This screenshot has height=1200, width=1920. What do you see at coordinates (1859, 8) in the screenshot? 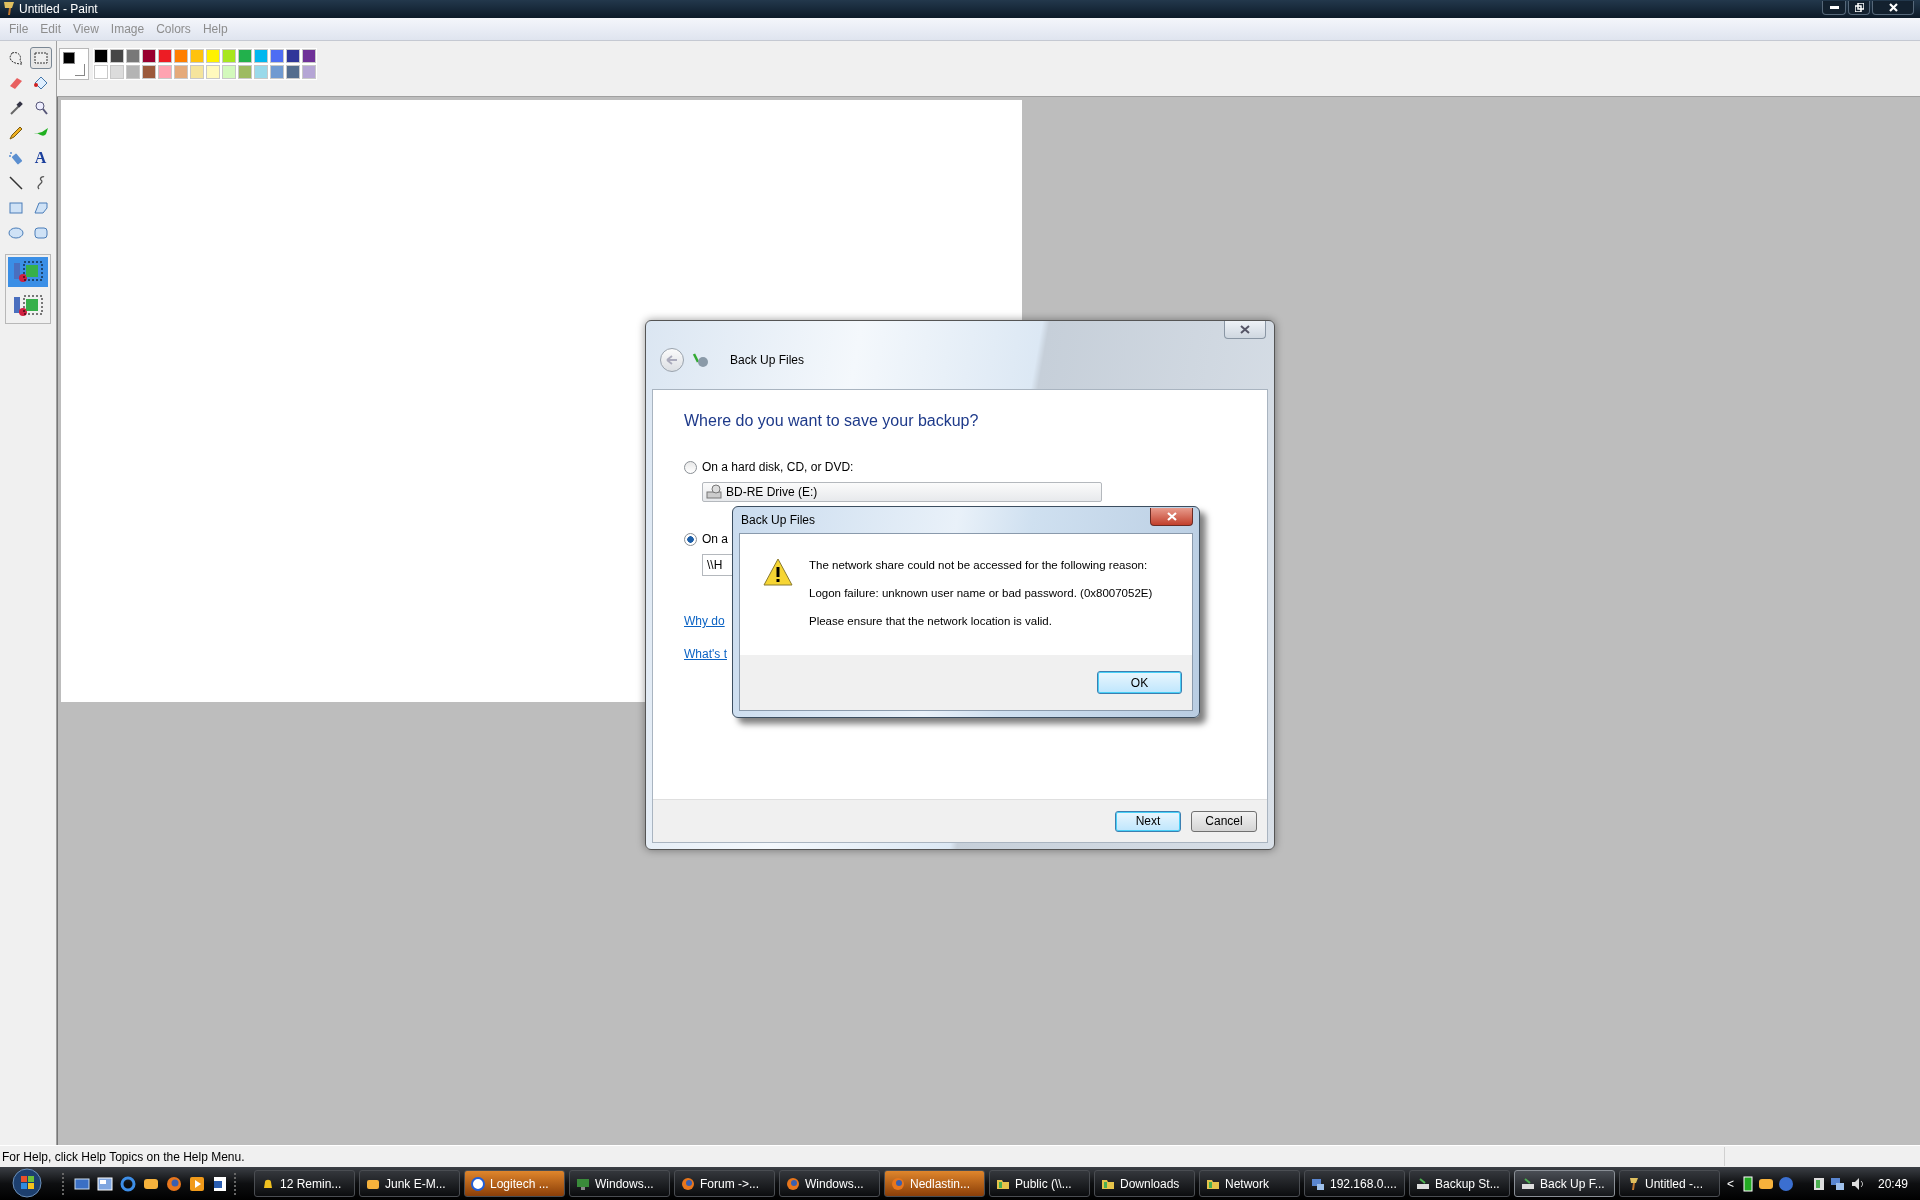
I see `restore-button` at bounding box center [1859, 8].